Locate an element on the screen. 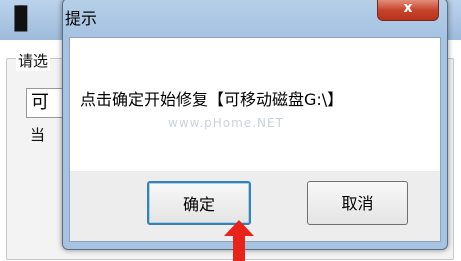  dialog-title: 提示 is located at coordinates (81, 18).